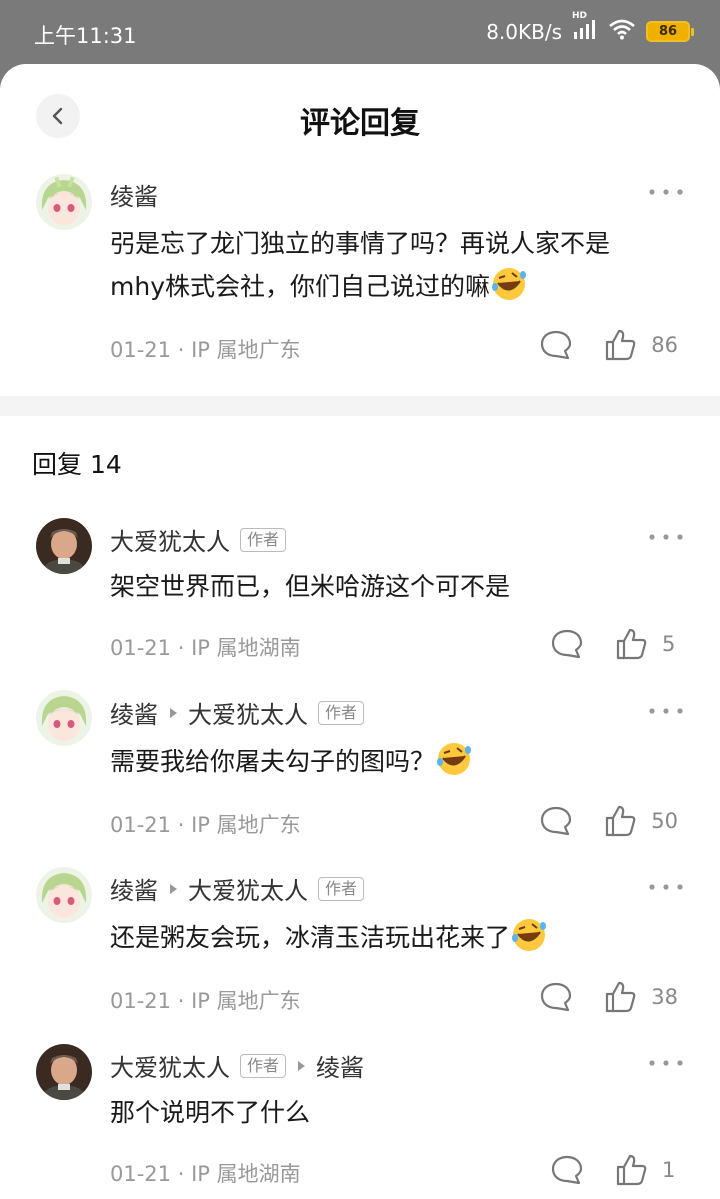 This screenshot has height=1199, width=720. Describe the element at coordinates (385, 937) in the screenshot. I see `comment-text: 还是粥友会玩，冰清玉洁玩出花来了` at that location.